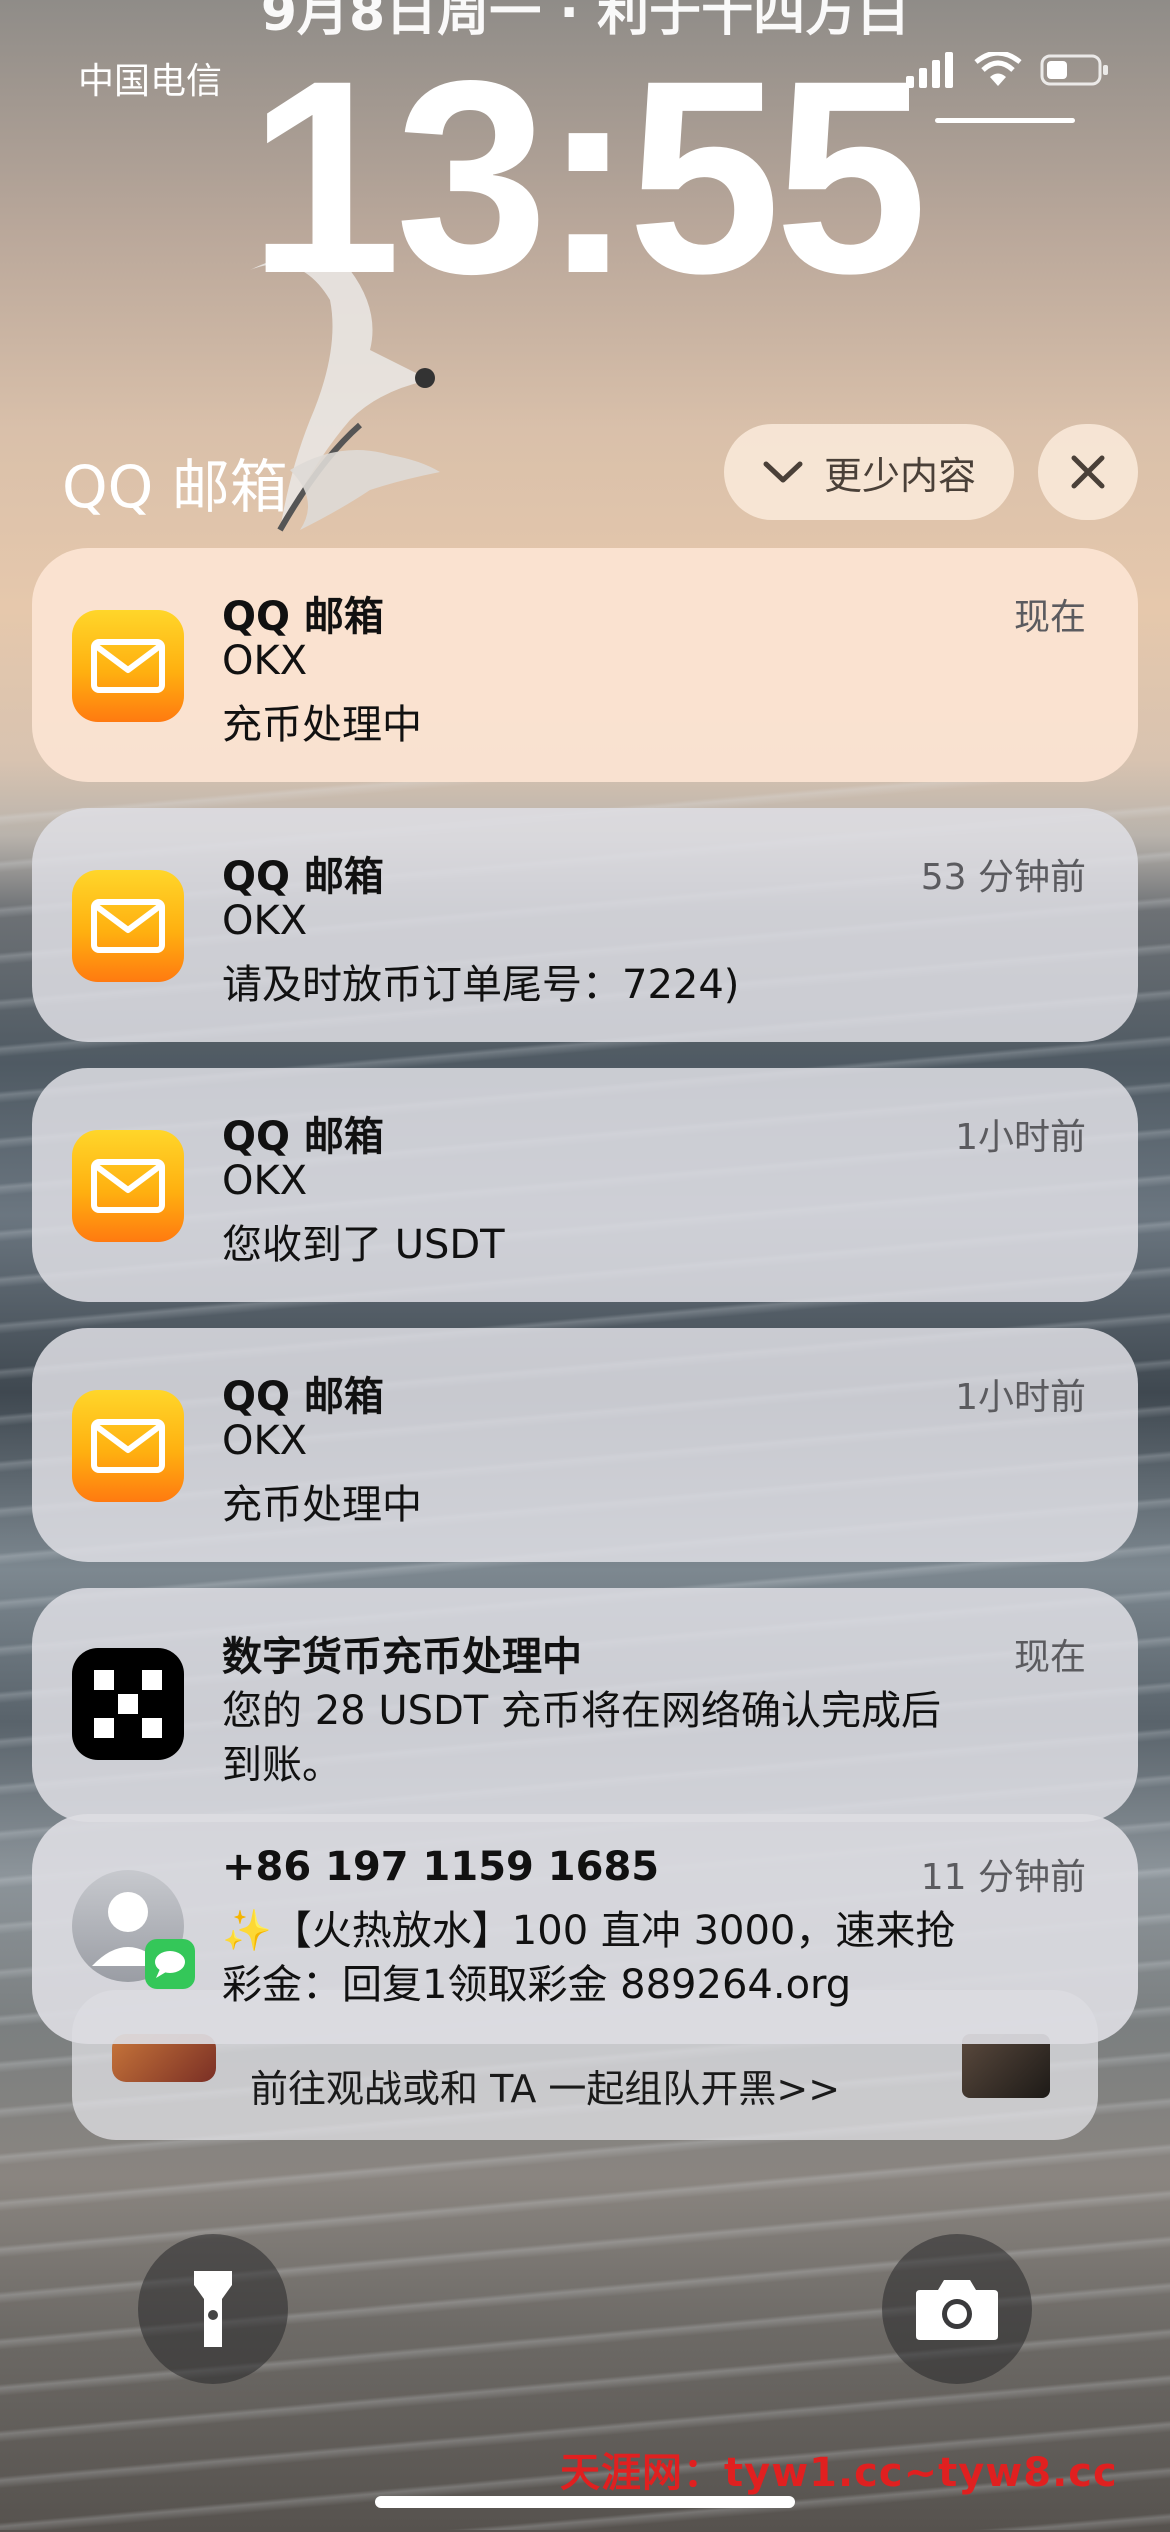 Image resolution: width=1170 pixels, height=2532 pixels. I want to click on clear-group-button, so click(1088, 472).